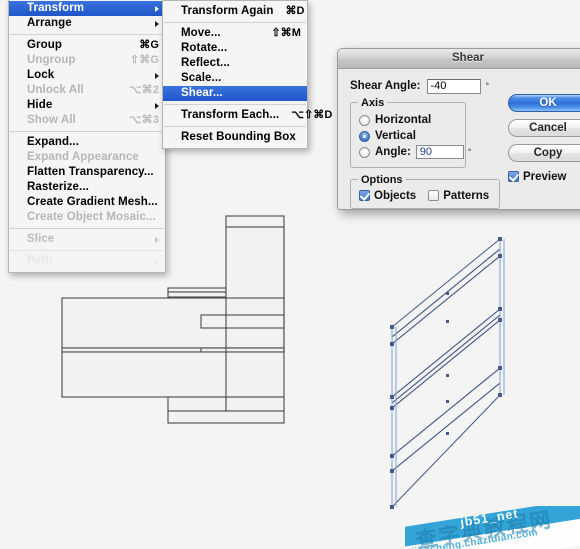 This screenshot has height=549, width=580. What do you see at coordinates (87, 45) in the screenshot?
I see `menu-item-group: Group ⌘G` at bounding box center [87, 45].